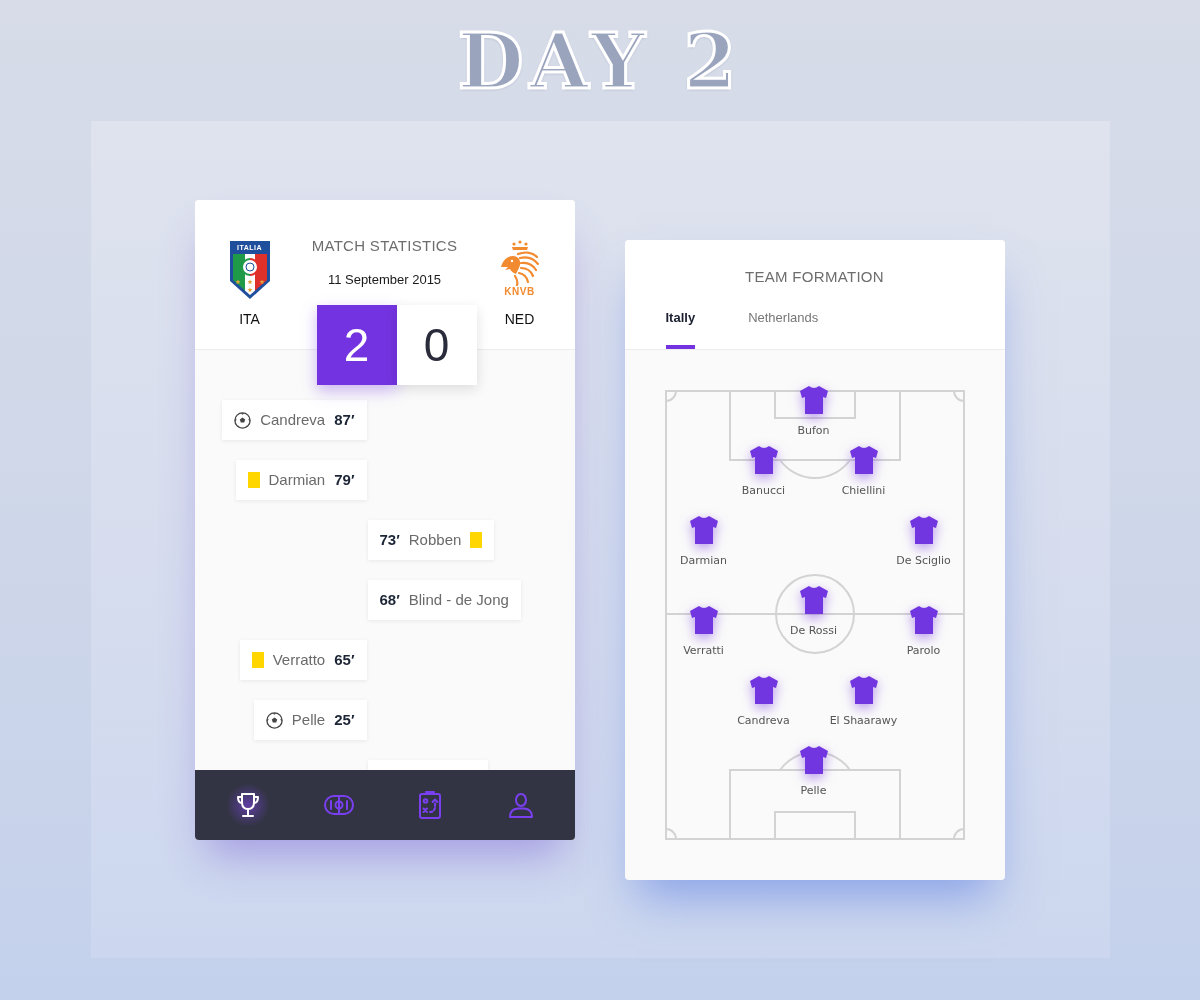  Describe the element at coordinates (344, 480) in the screenshot. I see `event-minute: 79′` at that location.